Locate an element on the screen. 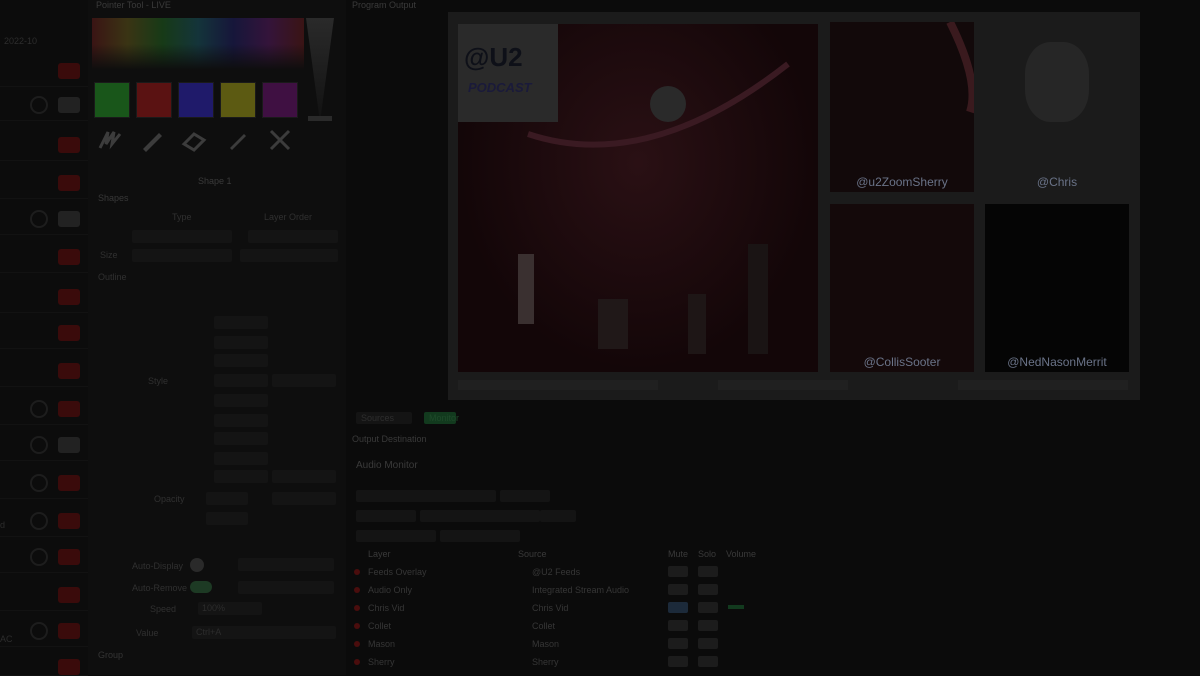 The image size is (1200, 676). auto-display-field is located at coordinates (286, 564).